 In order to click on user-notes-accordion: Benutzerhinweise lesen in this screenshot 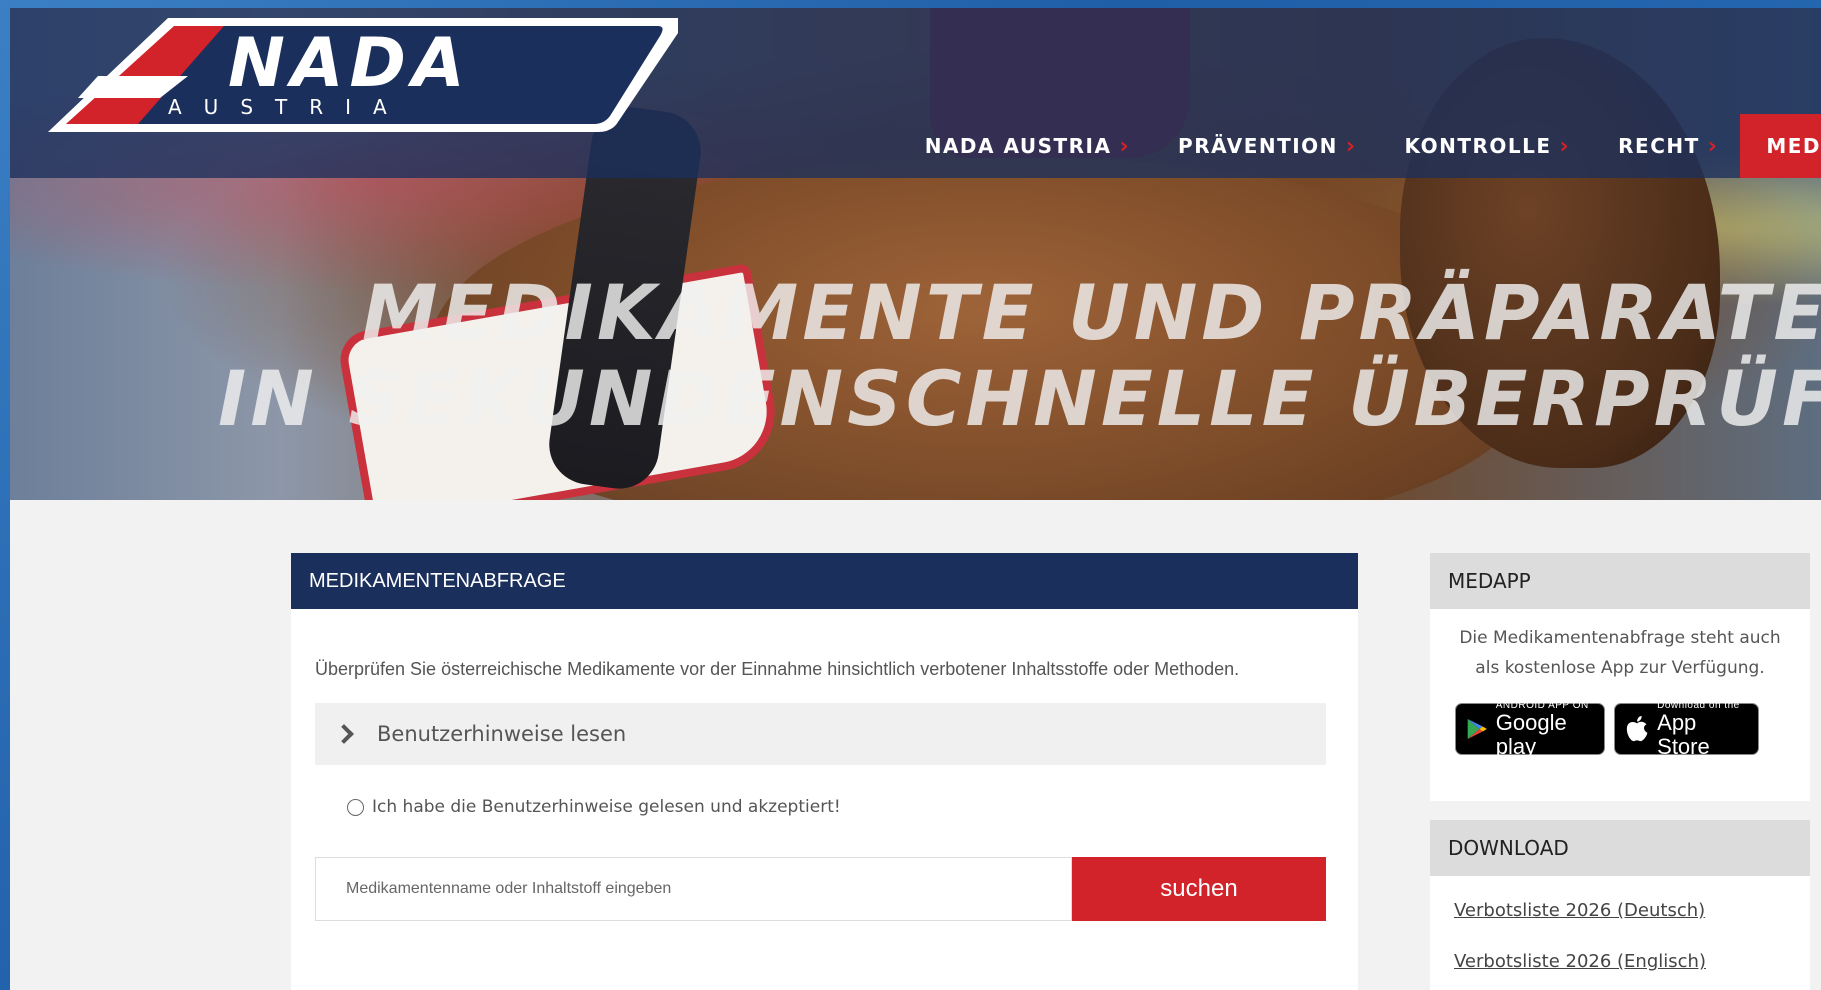, I will do `click(820, 734)`.